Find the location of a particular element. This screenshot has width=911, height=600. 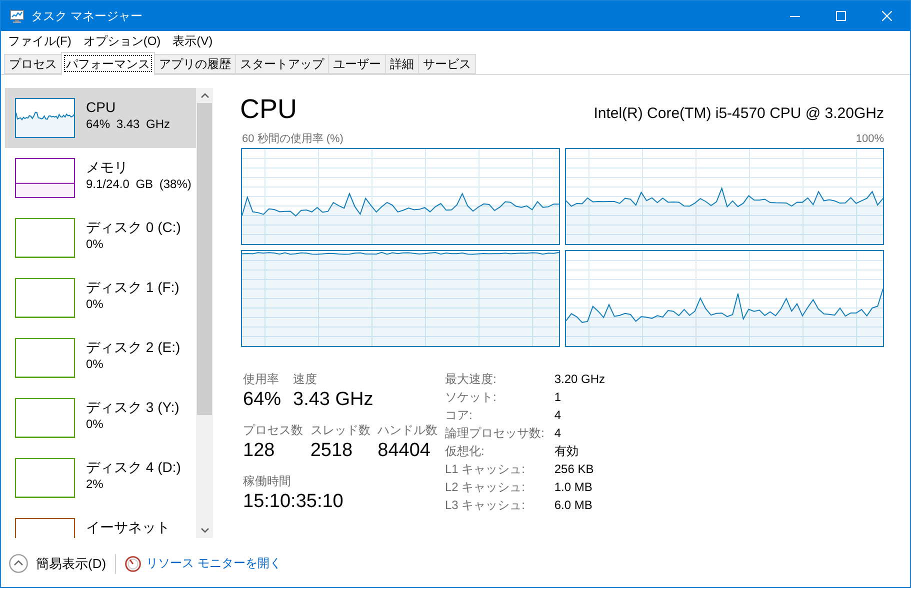

stat-label: 速度 is located at coordinates (305, 379).